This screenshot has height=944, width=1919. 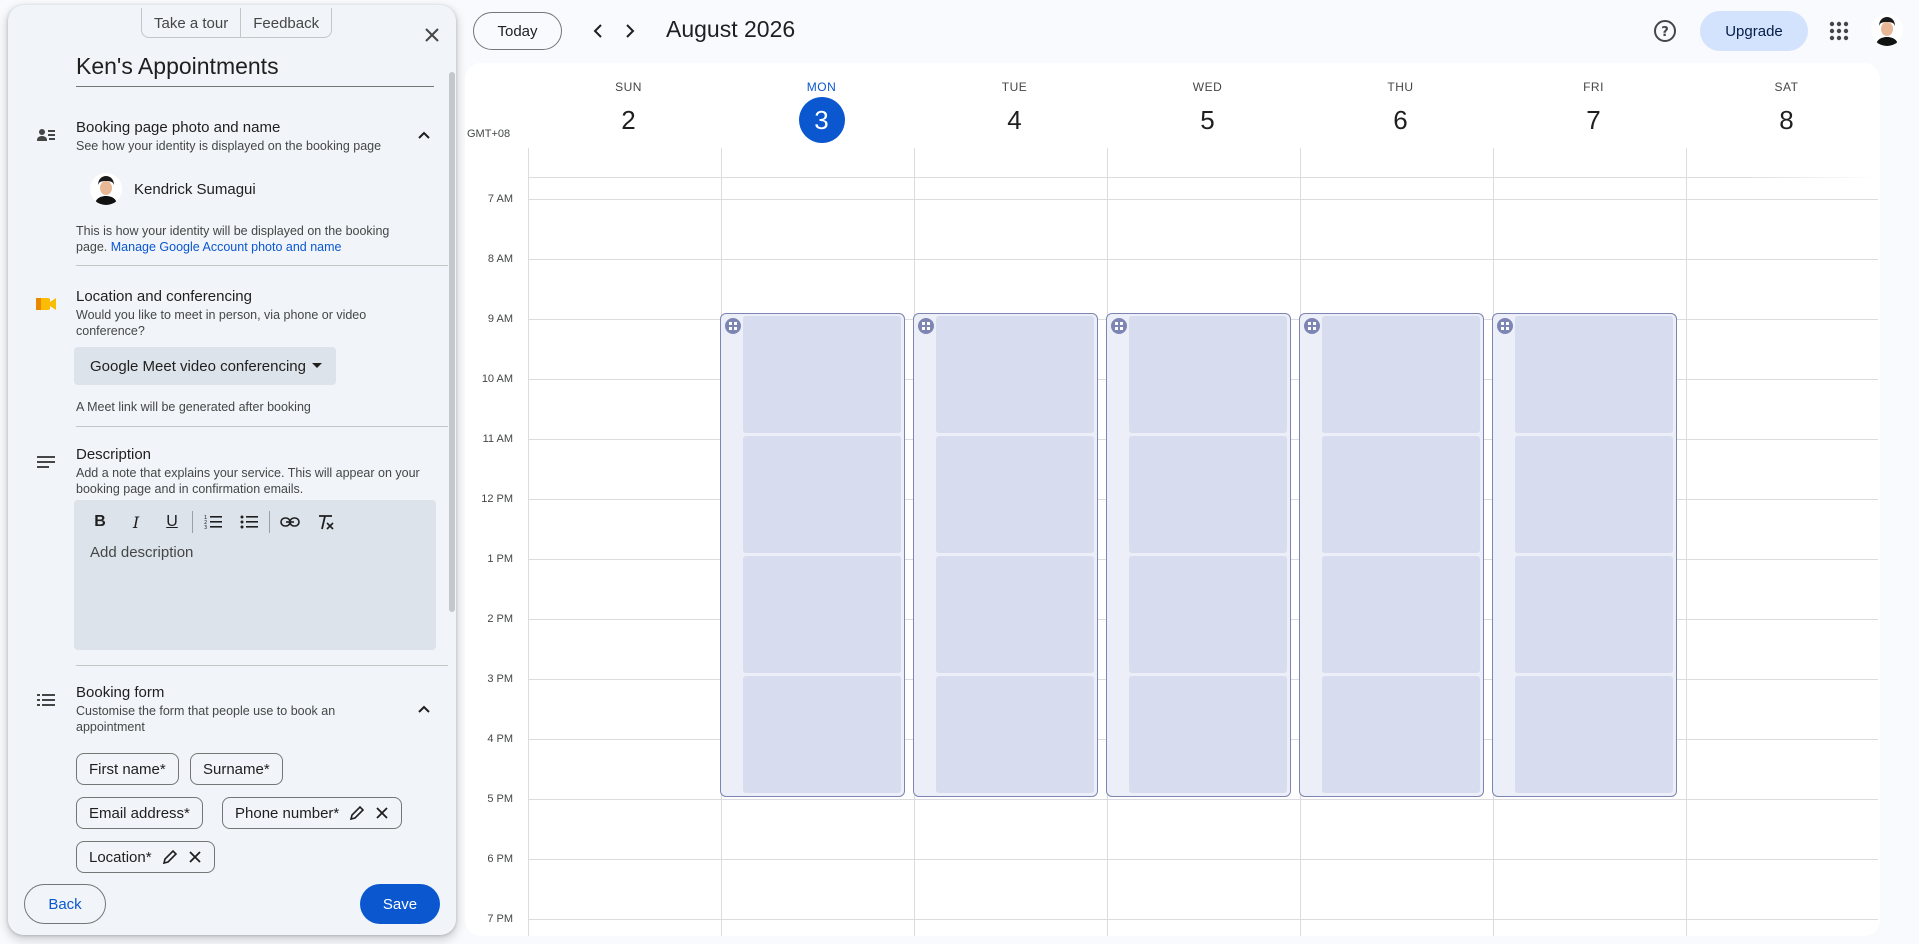 What do you see at coordinates (1400, 87) in the screenshot?
I see `day-name: THU` at bounding box center [1400, 87].